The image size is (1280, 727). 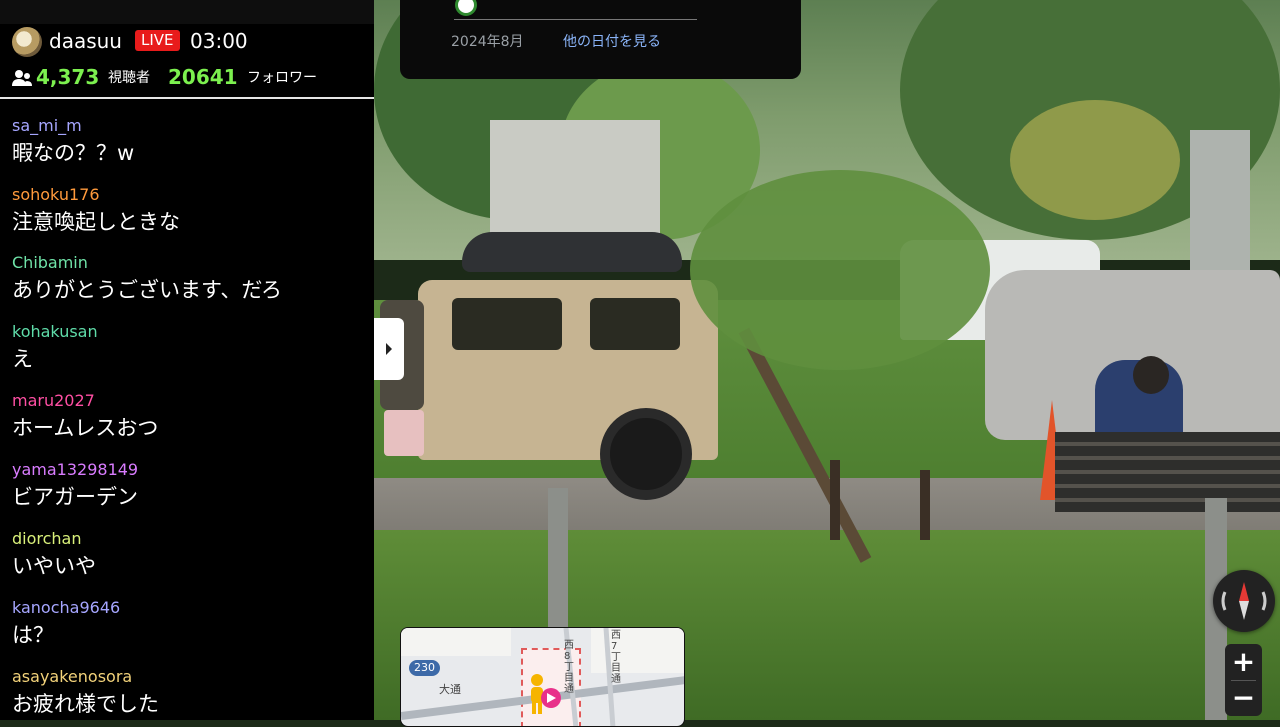 I want to click on minimap: 230 大通 西8丁目通 西7丁目通, so click(x=542, y=677).